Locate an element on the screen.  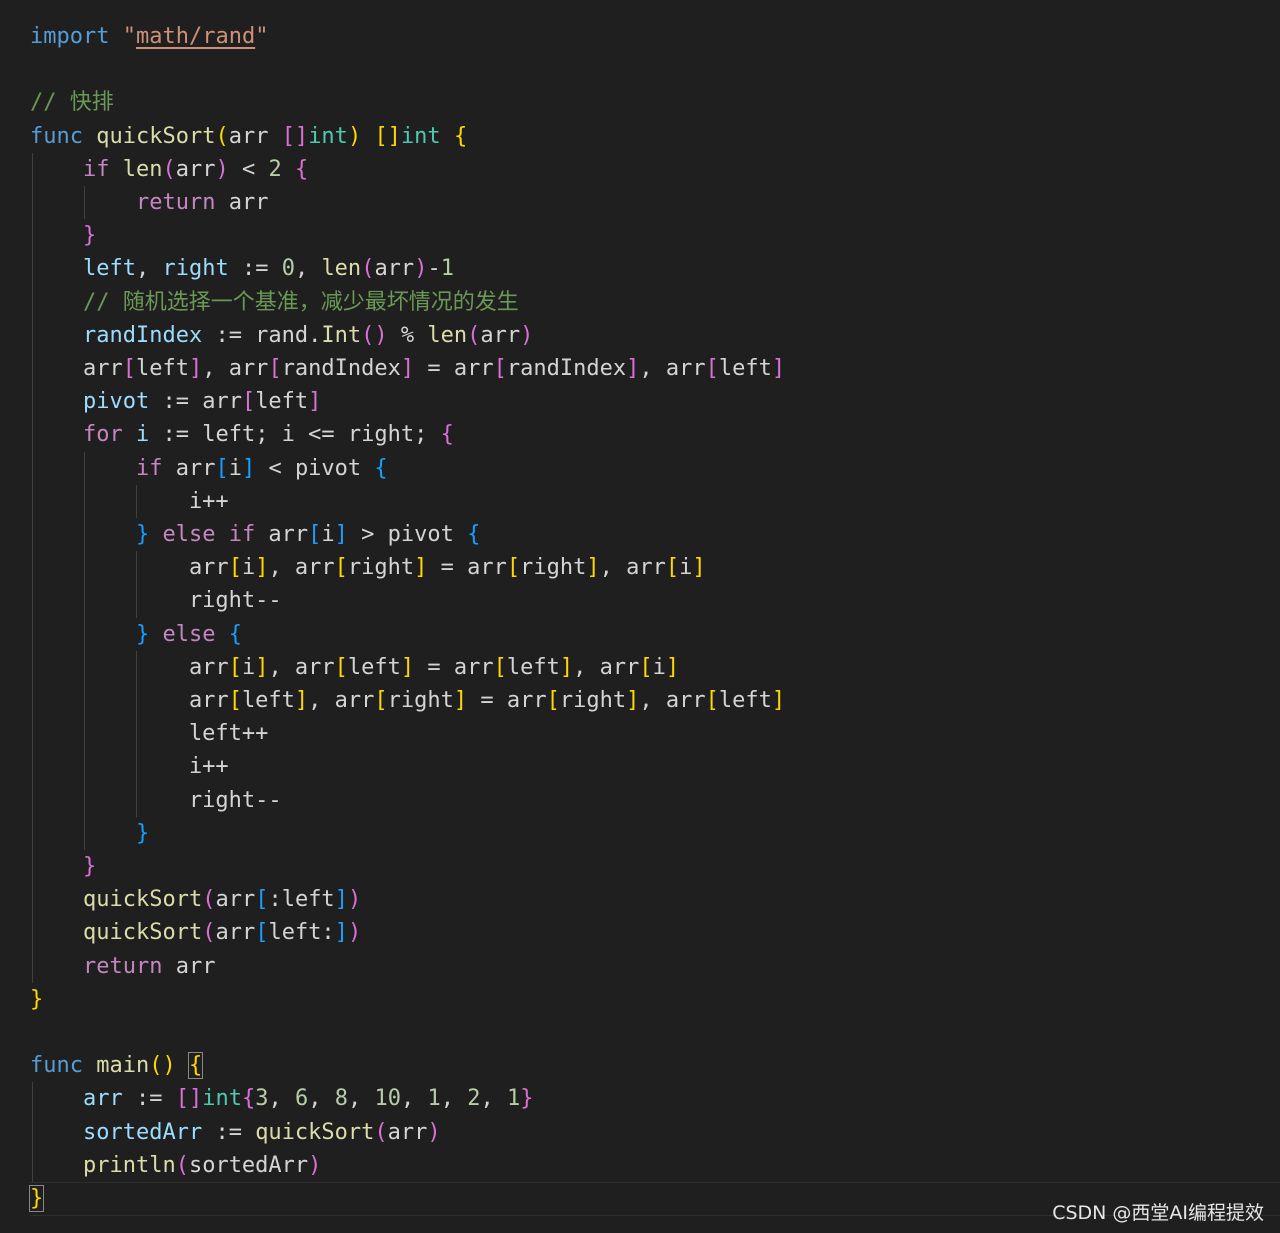
code-line: left++ is located at coordinates (149, 733).